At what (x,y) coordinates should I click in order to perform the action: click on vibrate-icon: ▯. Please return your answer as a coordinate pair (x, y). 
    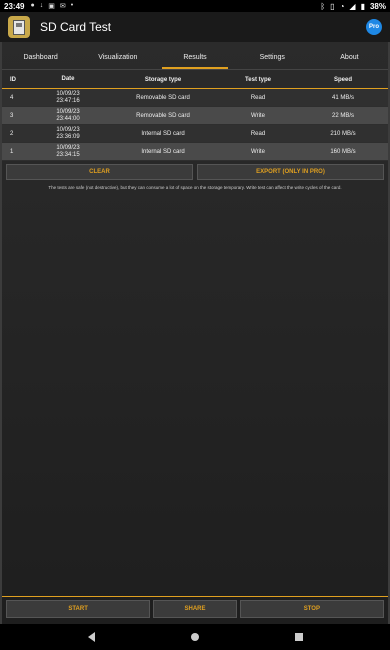
    Looking at the image, I should click on (332, 6).